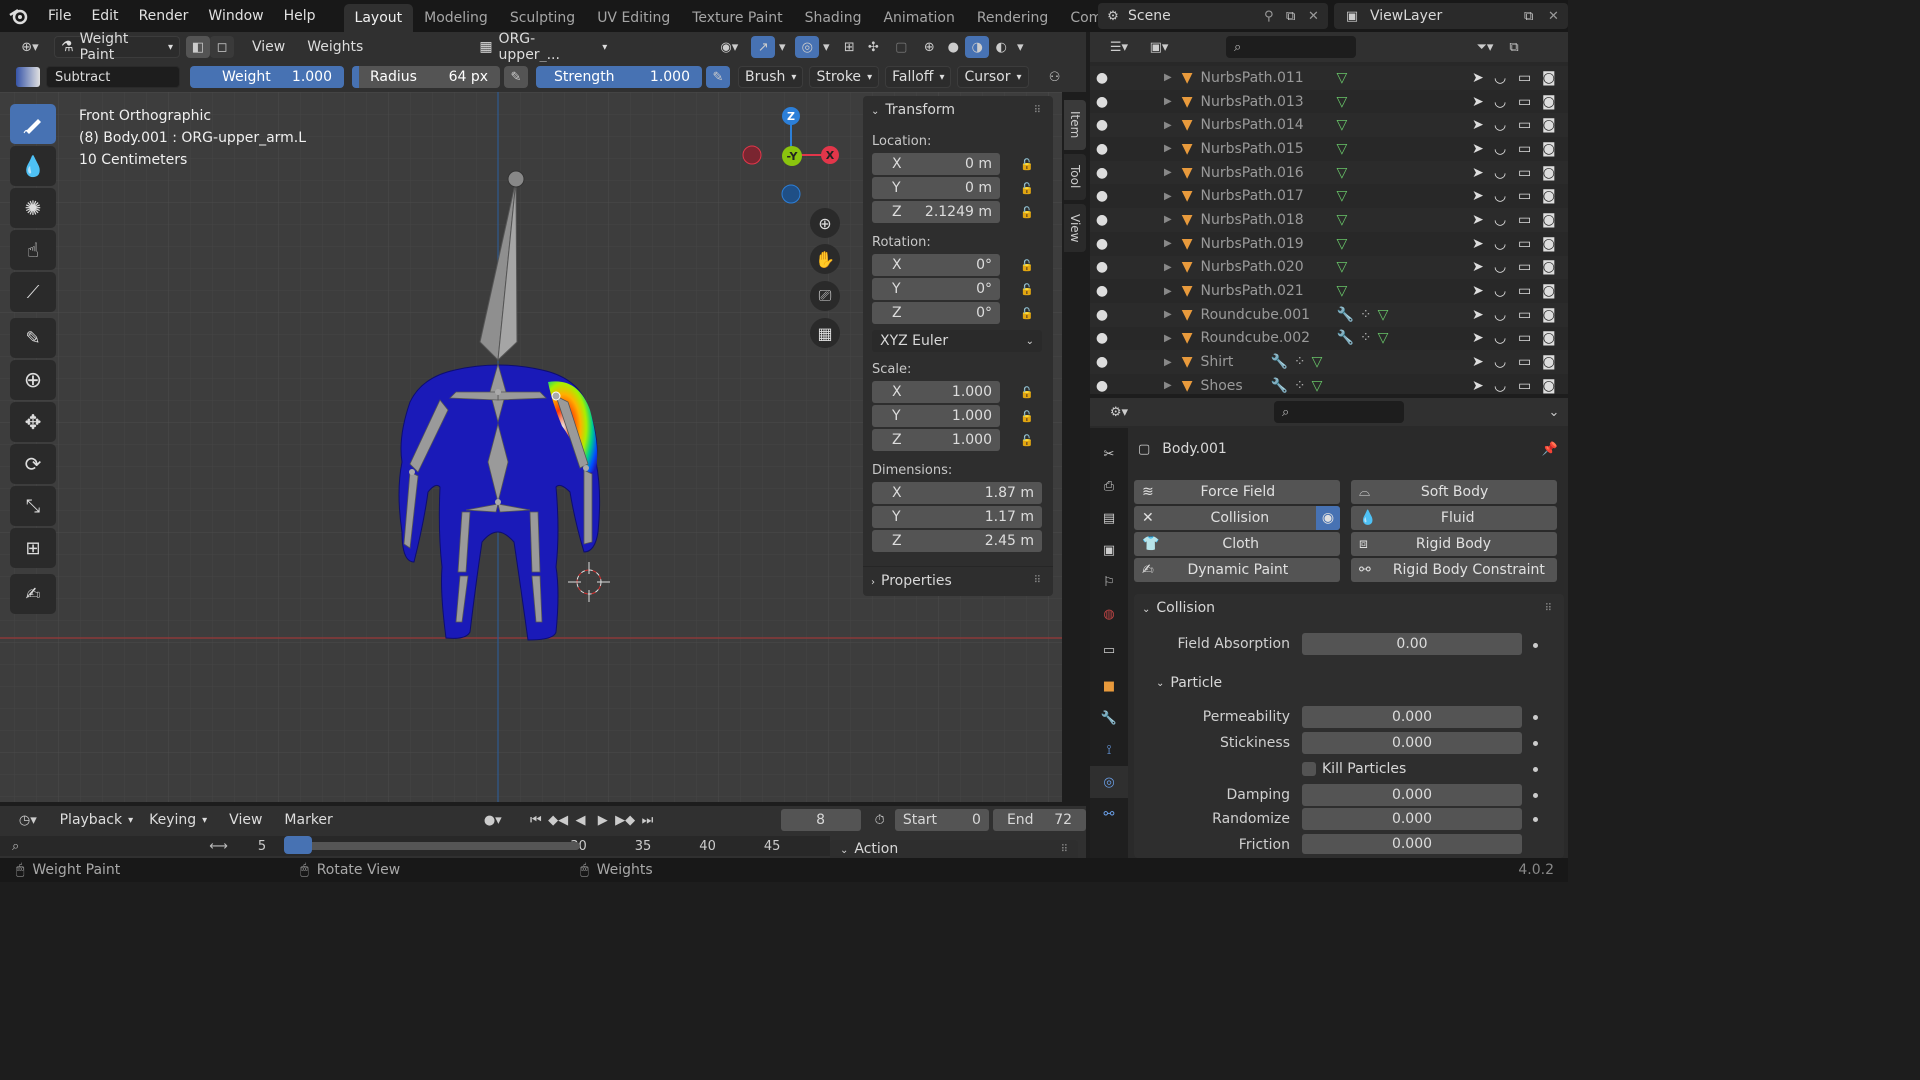  What do you see at coordinates (633, 18) in the screenshot?
I see `tab-uv-editing: UV Editing` at bounding box center [633, 18].